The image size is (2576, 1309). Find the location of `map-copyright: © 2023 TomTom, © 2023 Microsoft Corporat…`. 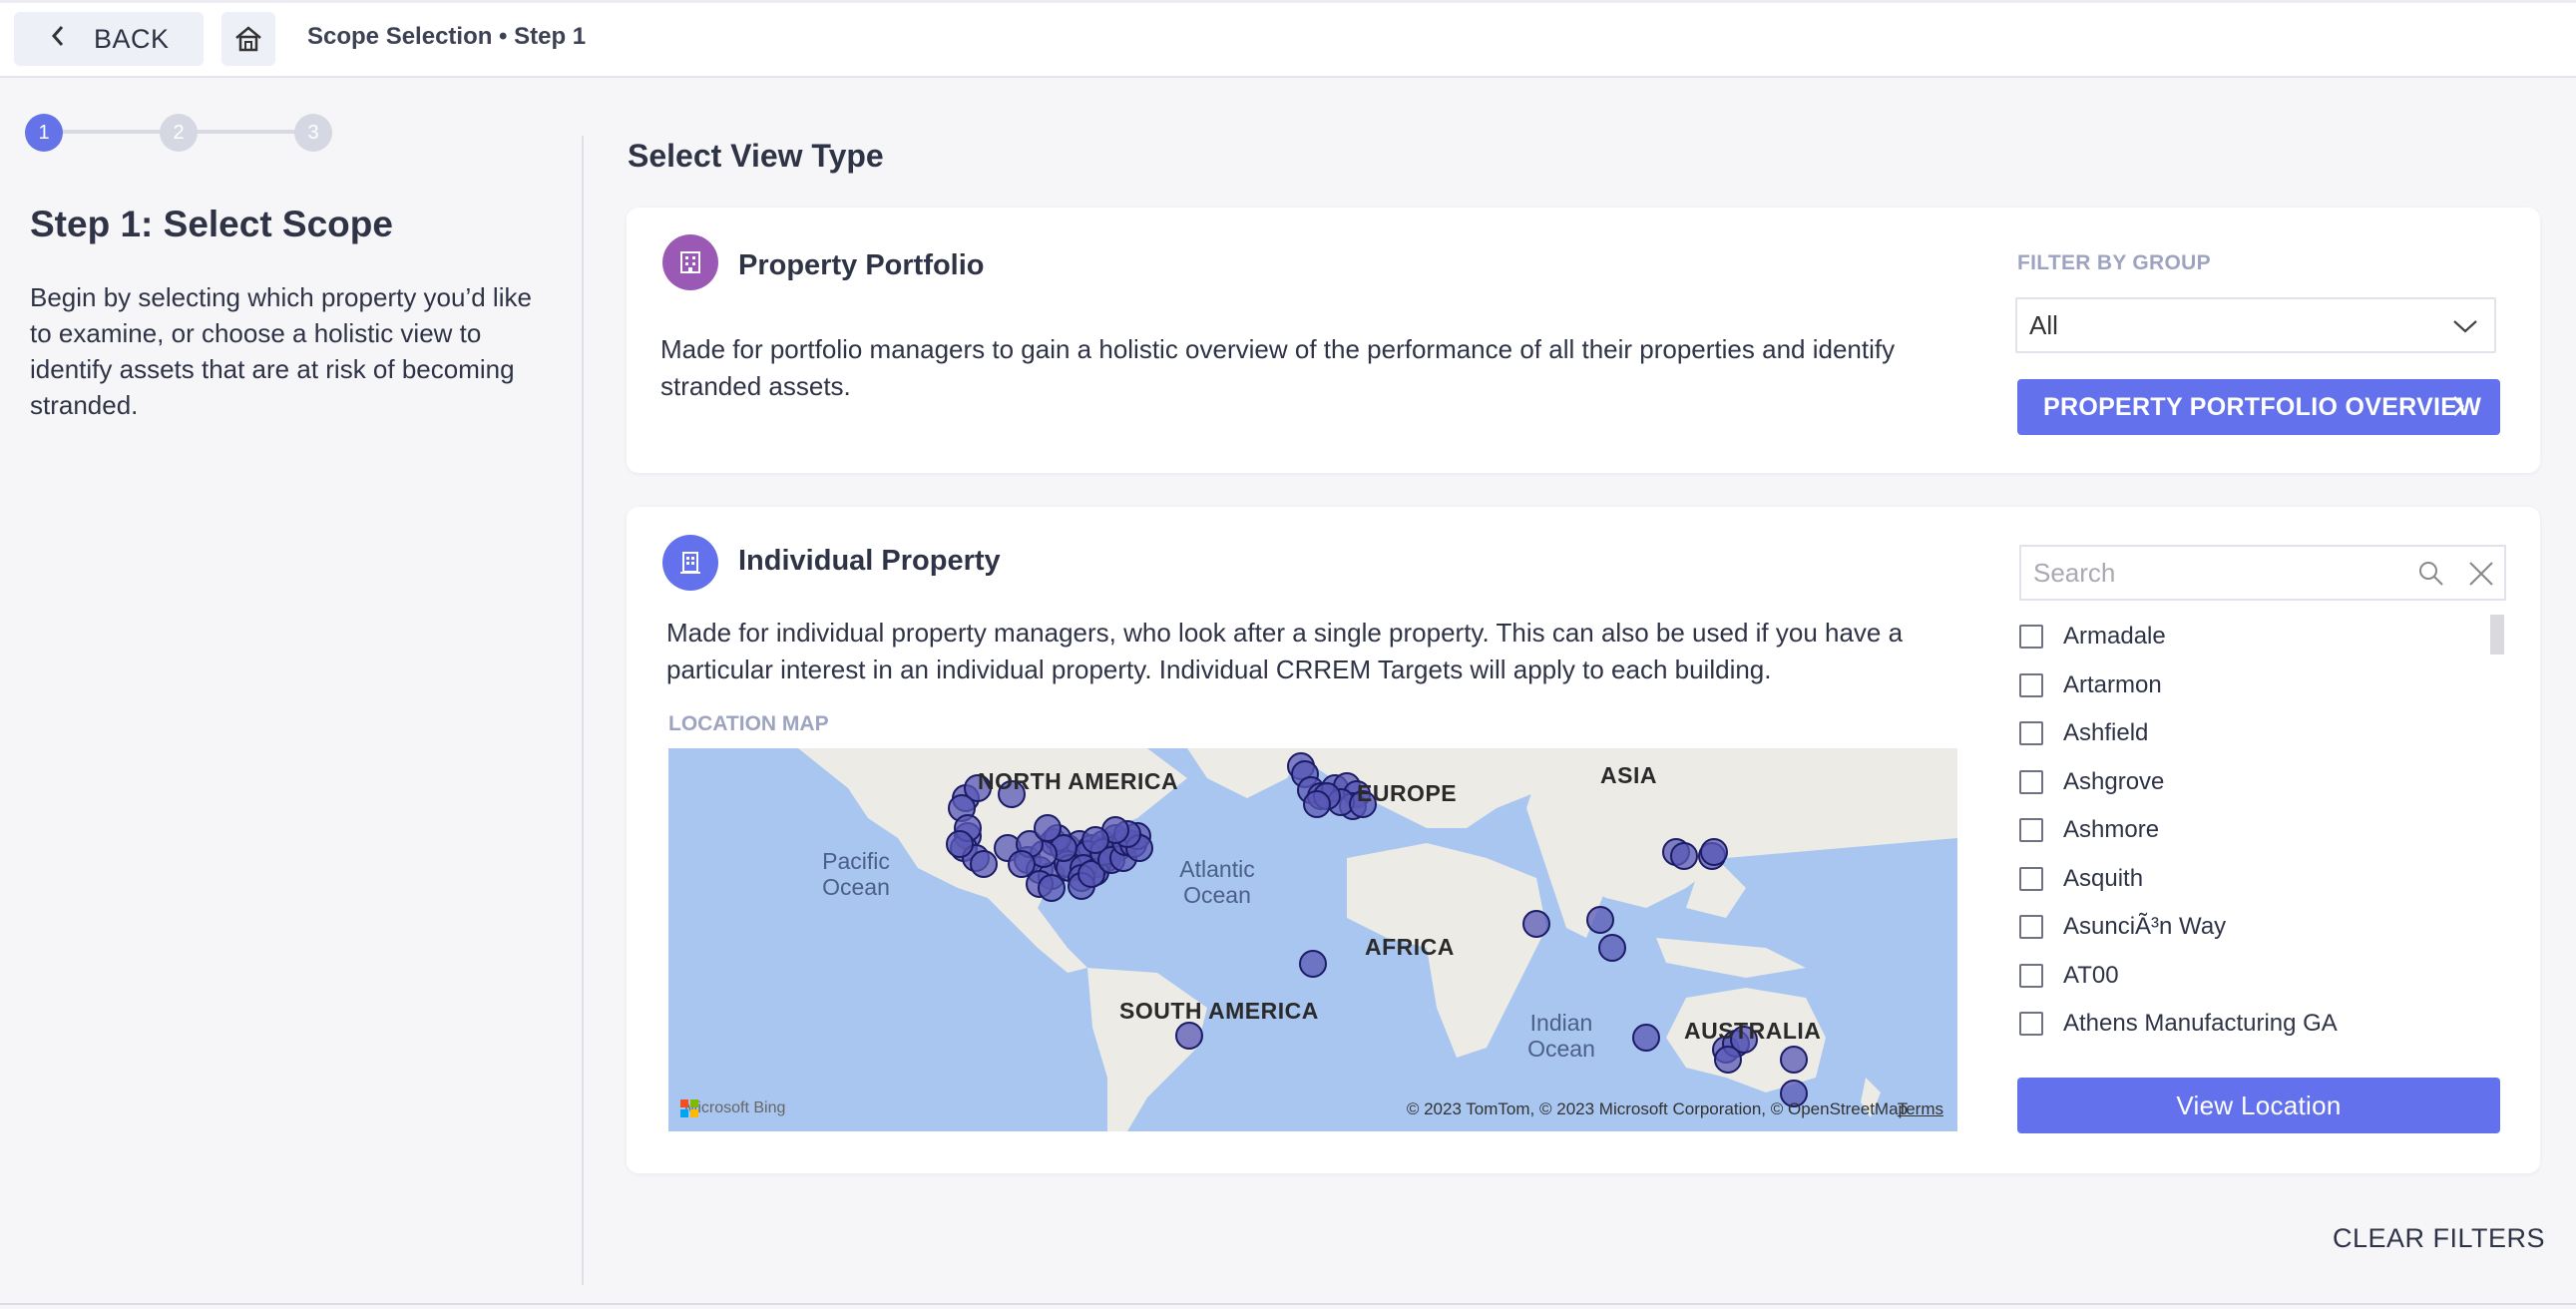

map-copyright: © 2023 TomTom, © 2023 Microsoft Corporat… is located at coordinates (1657, 1108).